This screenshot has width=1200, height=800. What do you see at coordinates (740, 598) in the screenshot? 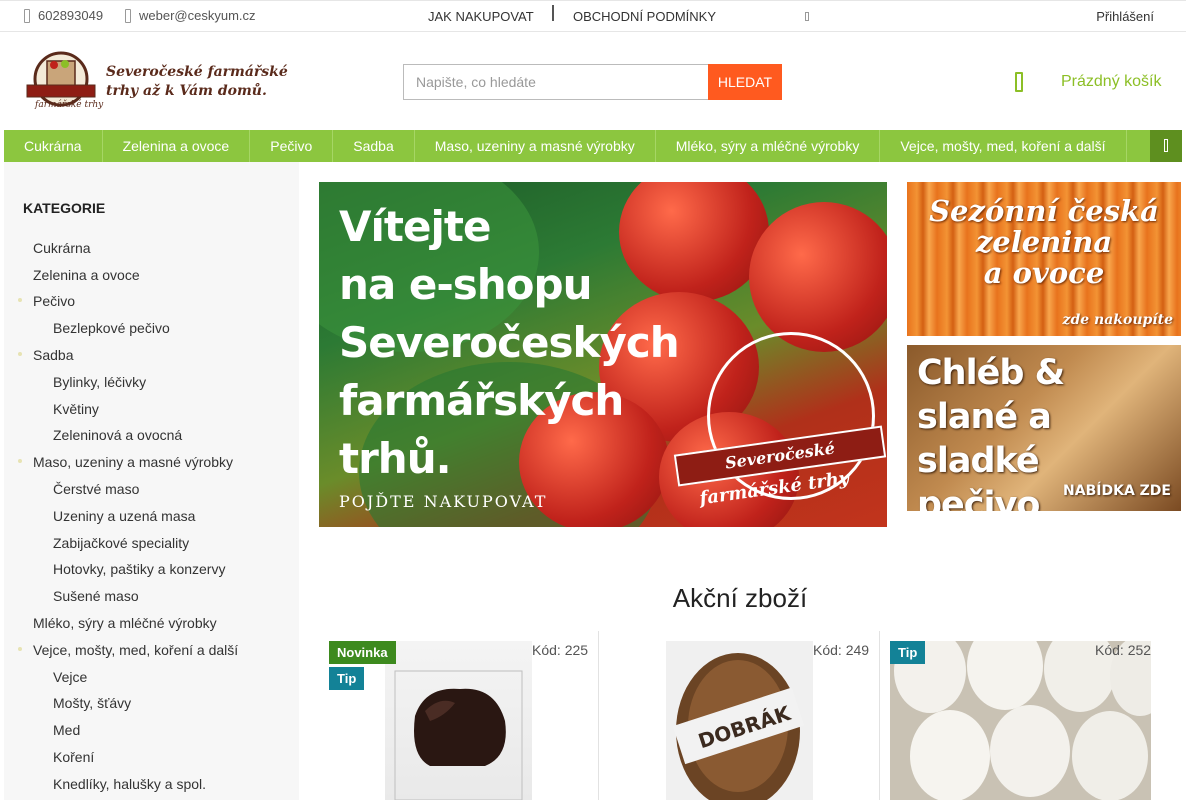
I see `section-title-akcni: Akční zboží` at bounding box center [740, 598].